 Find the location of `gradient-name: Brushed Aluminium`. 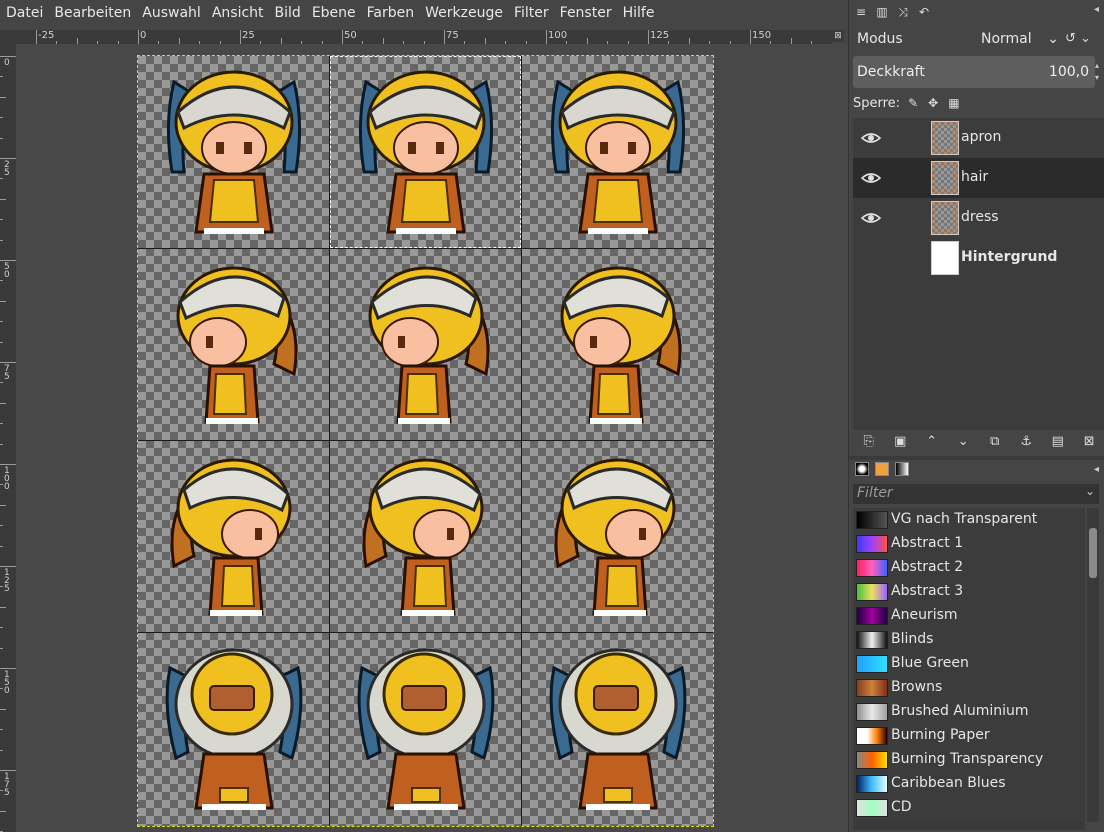

gradient-name: Brushed Aluminium is located at coordinates (960, 711).